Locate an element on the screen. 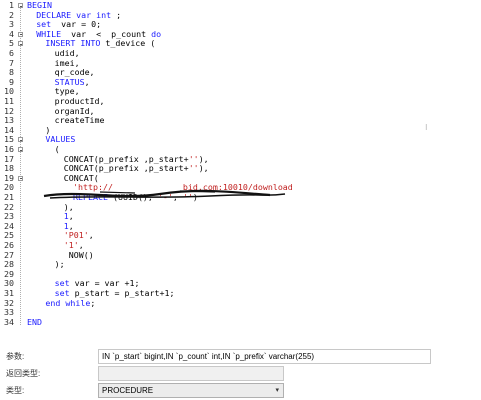 The image size is (481, 400). code-line: 34 END is located at coordinates (240, 322).